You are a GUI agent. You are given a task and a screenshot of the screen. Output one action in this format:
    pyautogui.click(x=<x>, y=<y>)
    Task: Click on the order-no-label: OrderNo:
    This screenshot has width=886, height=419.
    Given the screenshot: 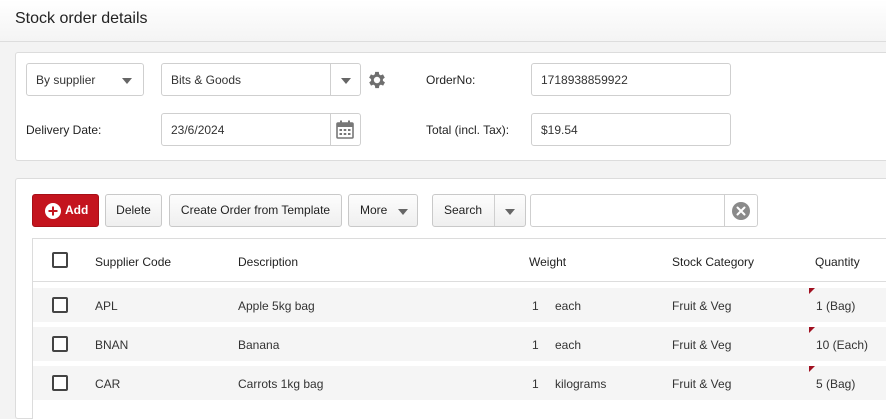 What is the action you would take?
    pyautogui.click(x=451, y=80)
    